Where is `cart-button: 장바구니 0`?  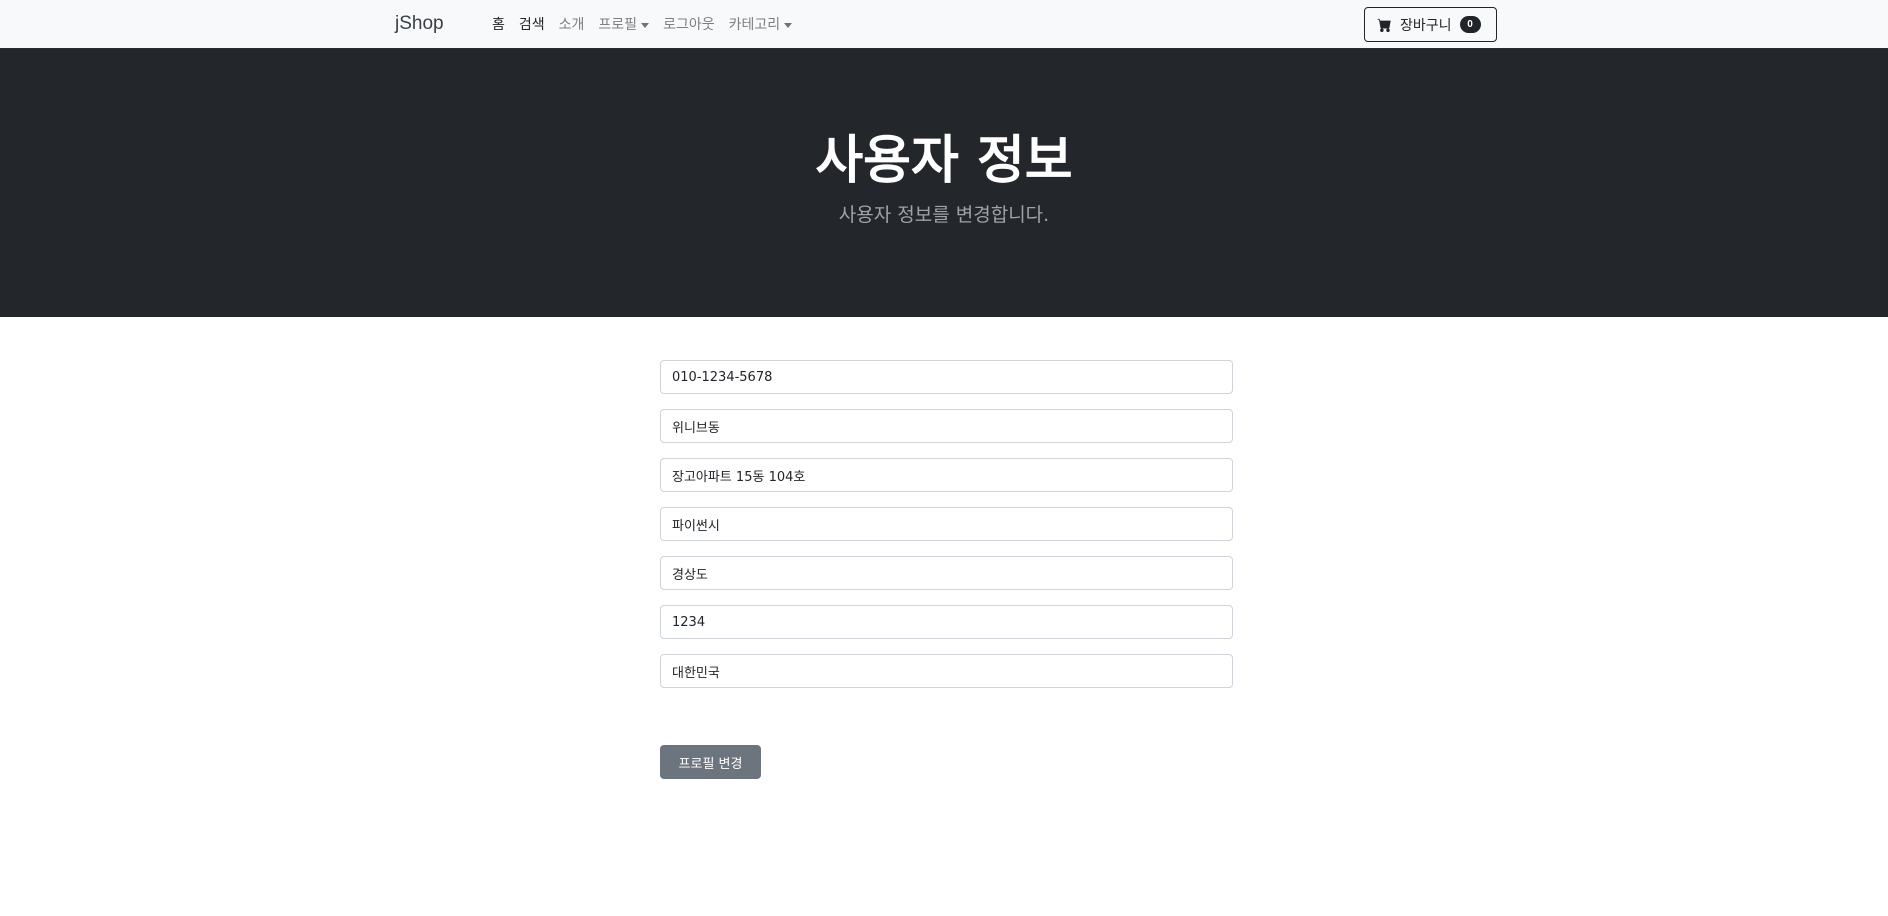
cart-button: 장바구니 0 is located at coordinates (1430, 24).